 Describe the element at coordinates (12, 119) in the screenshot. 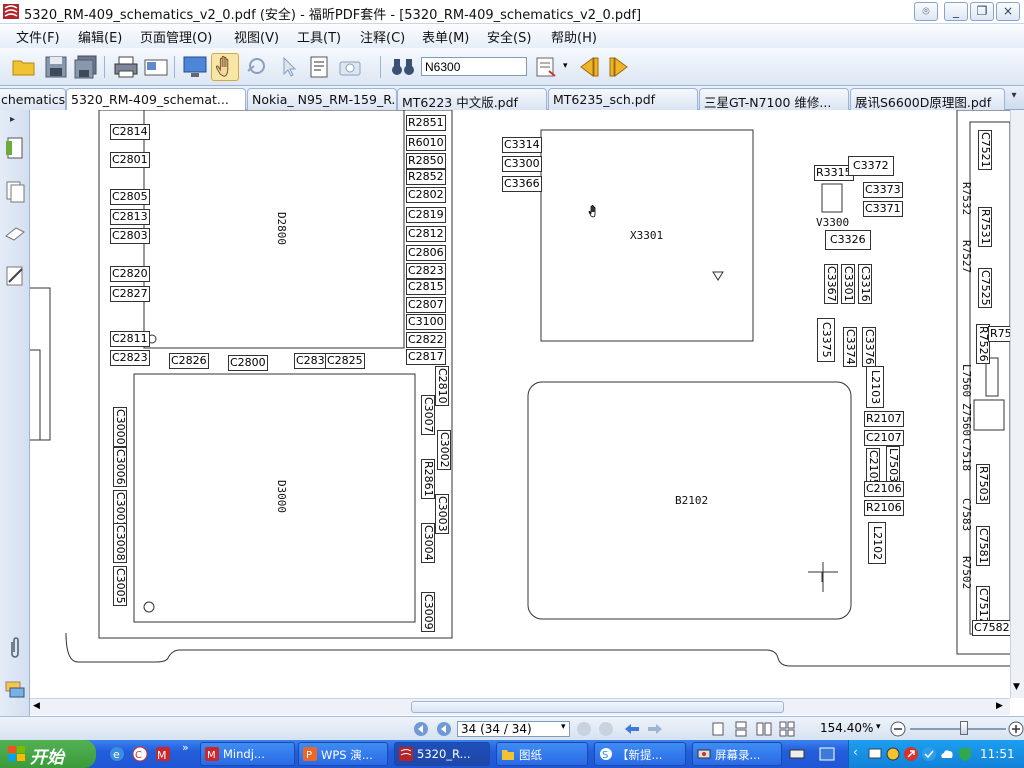

I see `expand-panel-icon: ▸` at that location.